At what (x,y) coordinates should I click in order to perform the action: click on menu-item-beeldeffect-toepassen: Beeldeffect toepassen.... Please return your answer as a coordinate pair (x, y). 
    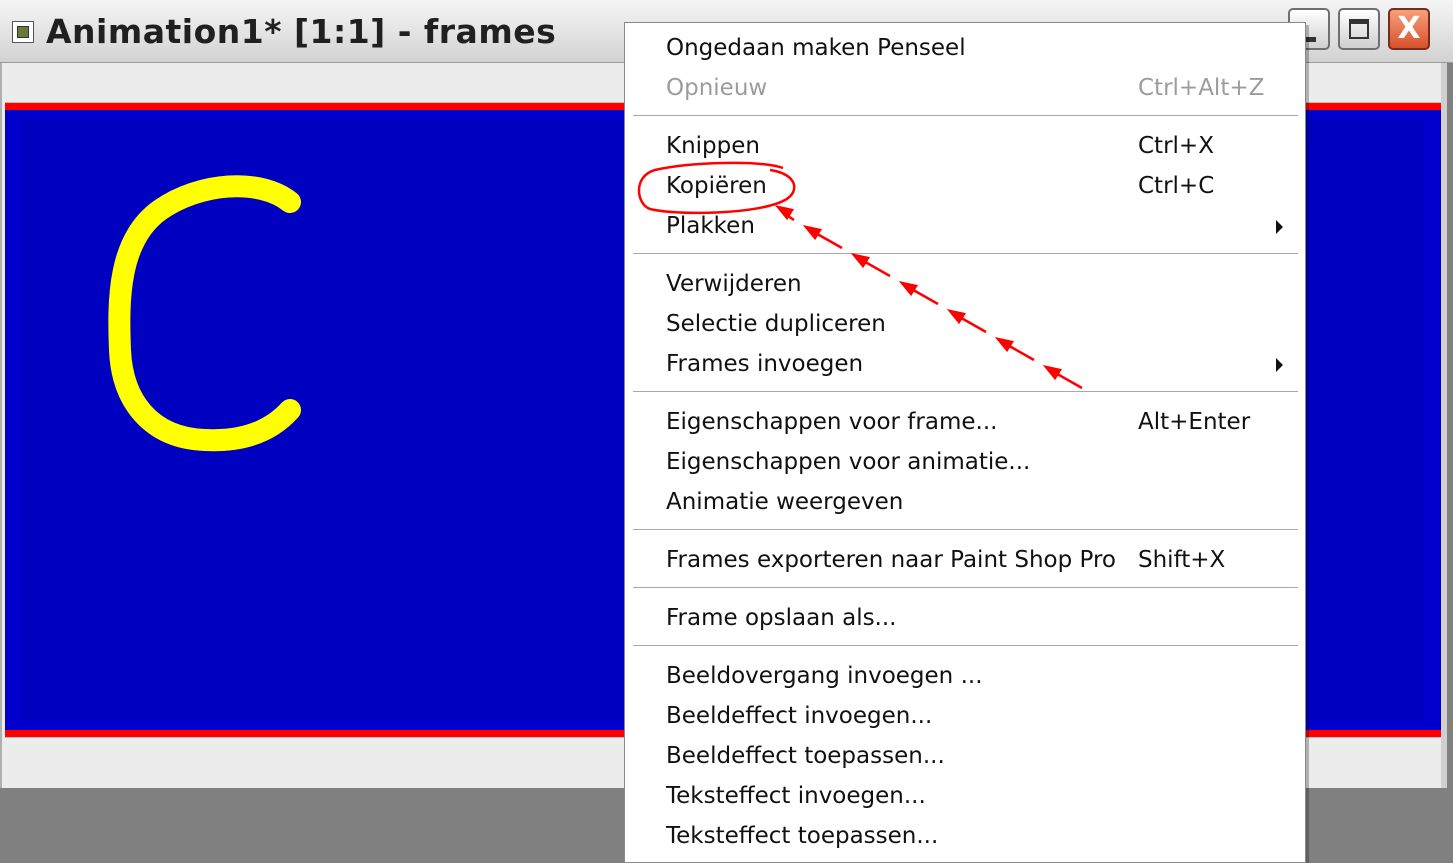
    Looking at the image, I should click on (965, 757).